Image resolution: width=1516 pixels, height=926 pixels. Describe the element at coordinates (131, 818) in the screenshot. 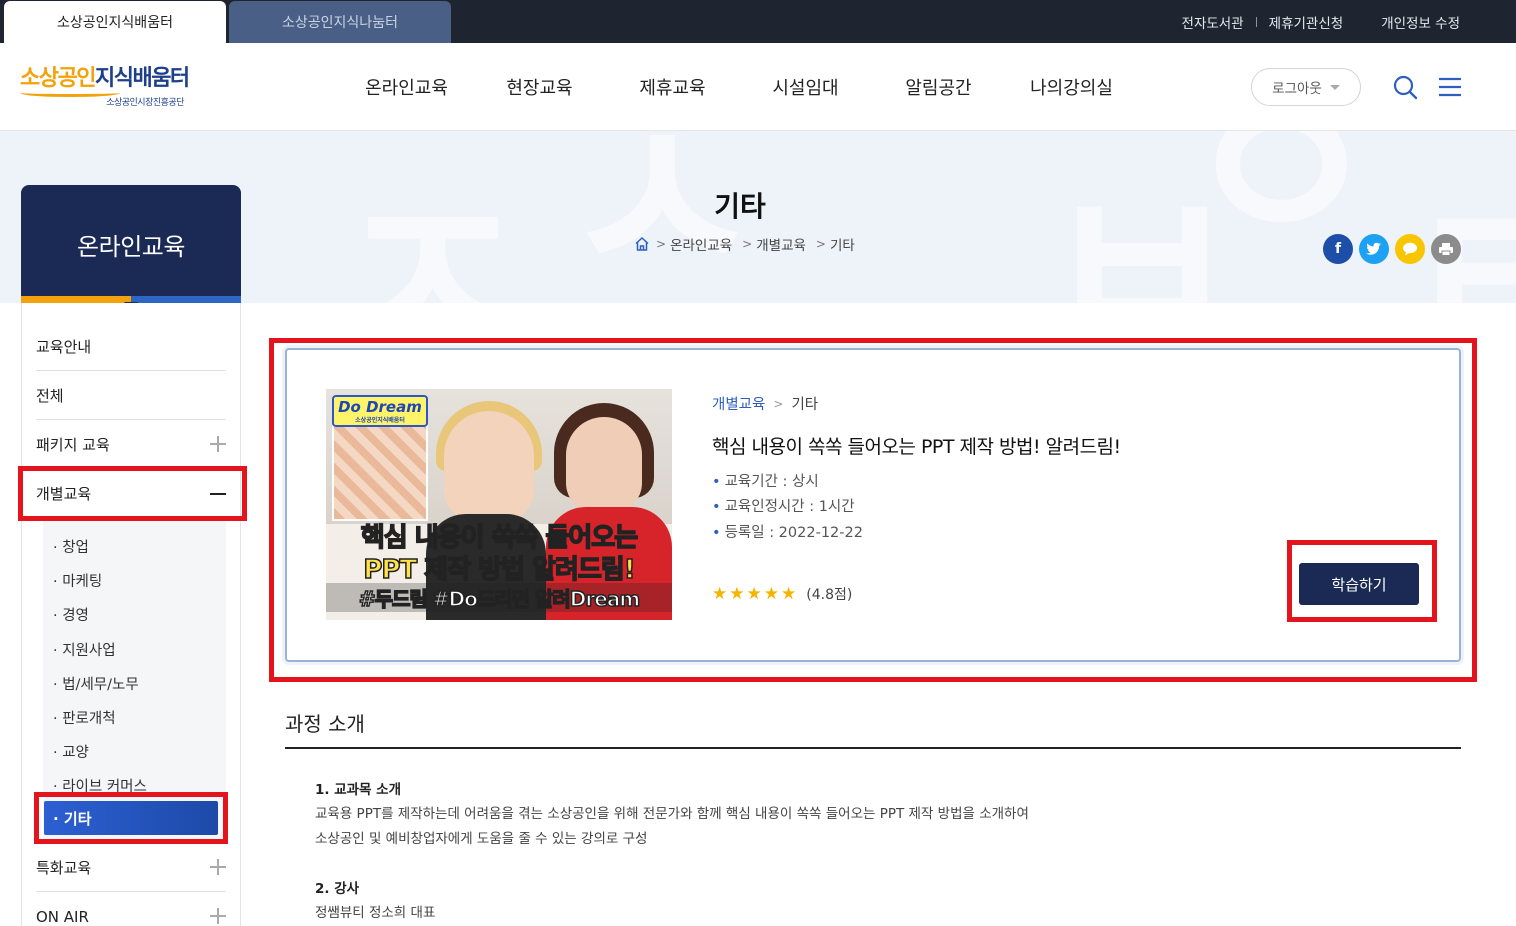

I see `highlight-box-other` at that location.